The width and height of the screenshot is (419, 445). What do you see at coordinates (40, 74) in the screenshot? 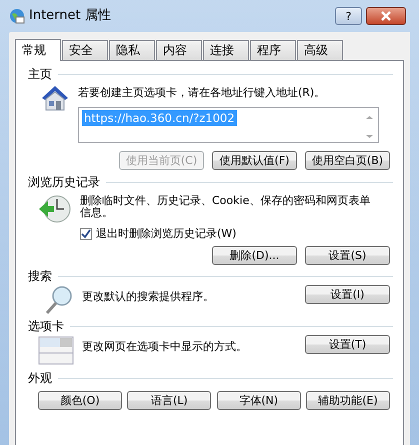
I see `section-heading: 主页` at bounding box center [40, 74].